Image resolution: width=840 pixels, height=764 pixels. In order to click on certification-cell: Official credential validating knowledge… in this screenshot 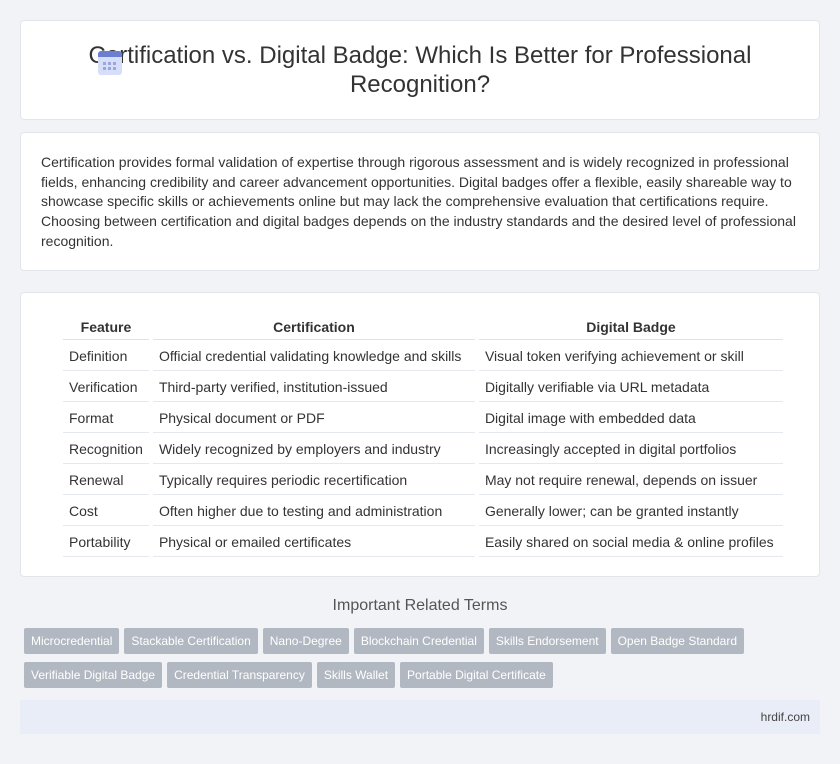, I will do `click(313, 356)`.